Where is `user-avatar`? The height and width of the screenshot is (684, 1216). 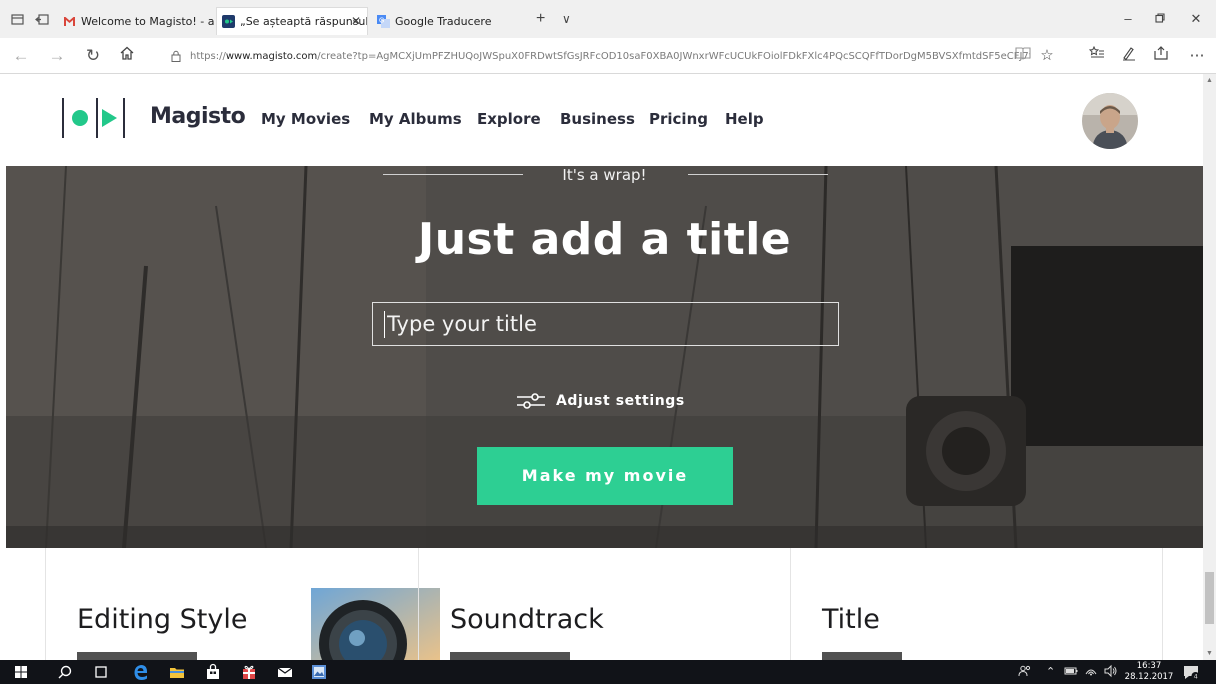 user-avatar is located at coordinates (1110, 121).